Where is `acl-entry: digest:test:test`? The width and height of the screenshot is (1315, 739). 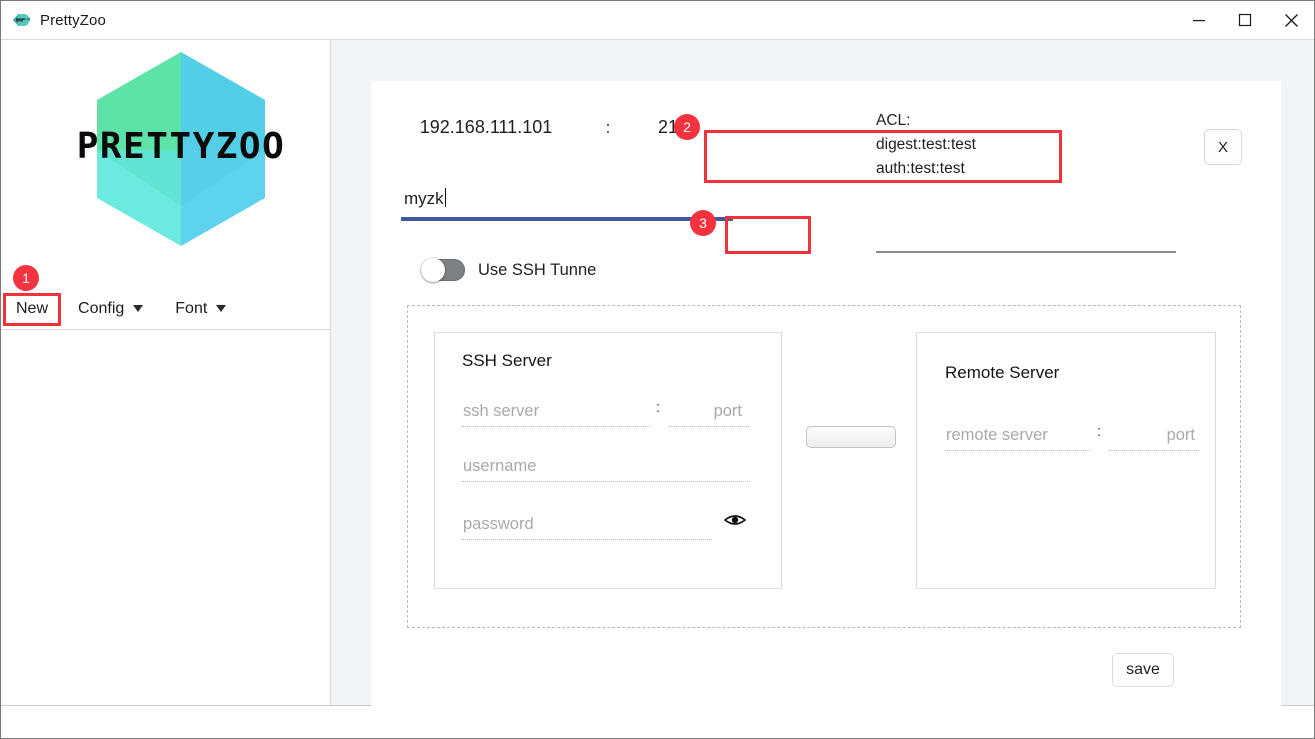 acl-entry: digest:test:test is located at coordinates (926, 144).